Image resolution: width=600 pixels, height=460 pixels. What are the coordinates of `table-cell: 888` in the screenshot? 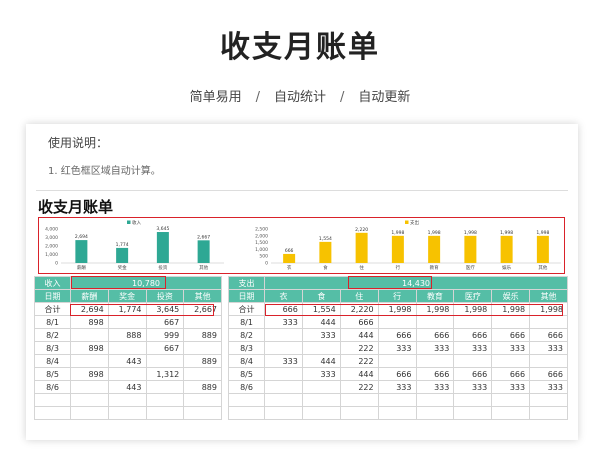 It's located at (127, 335).